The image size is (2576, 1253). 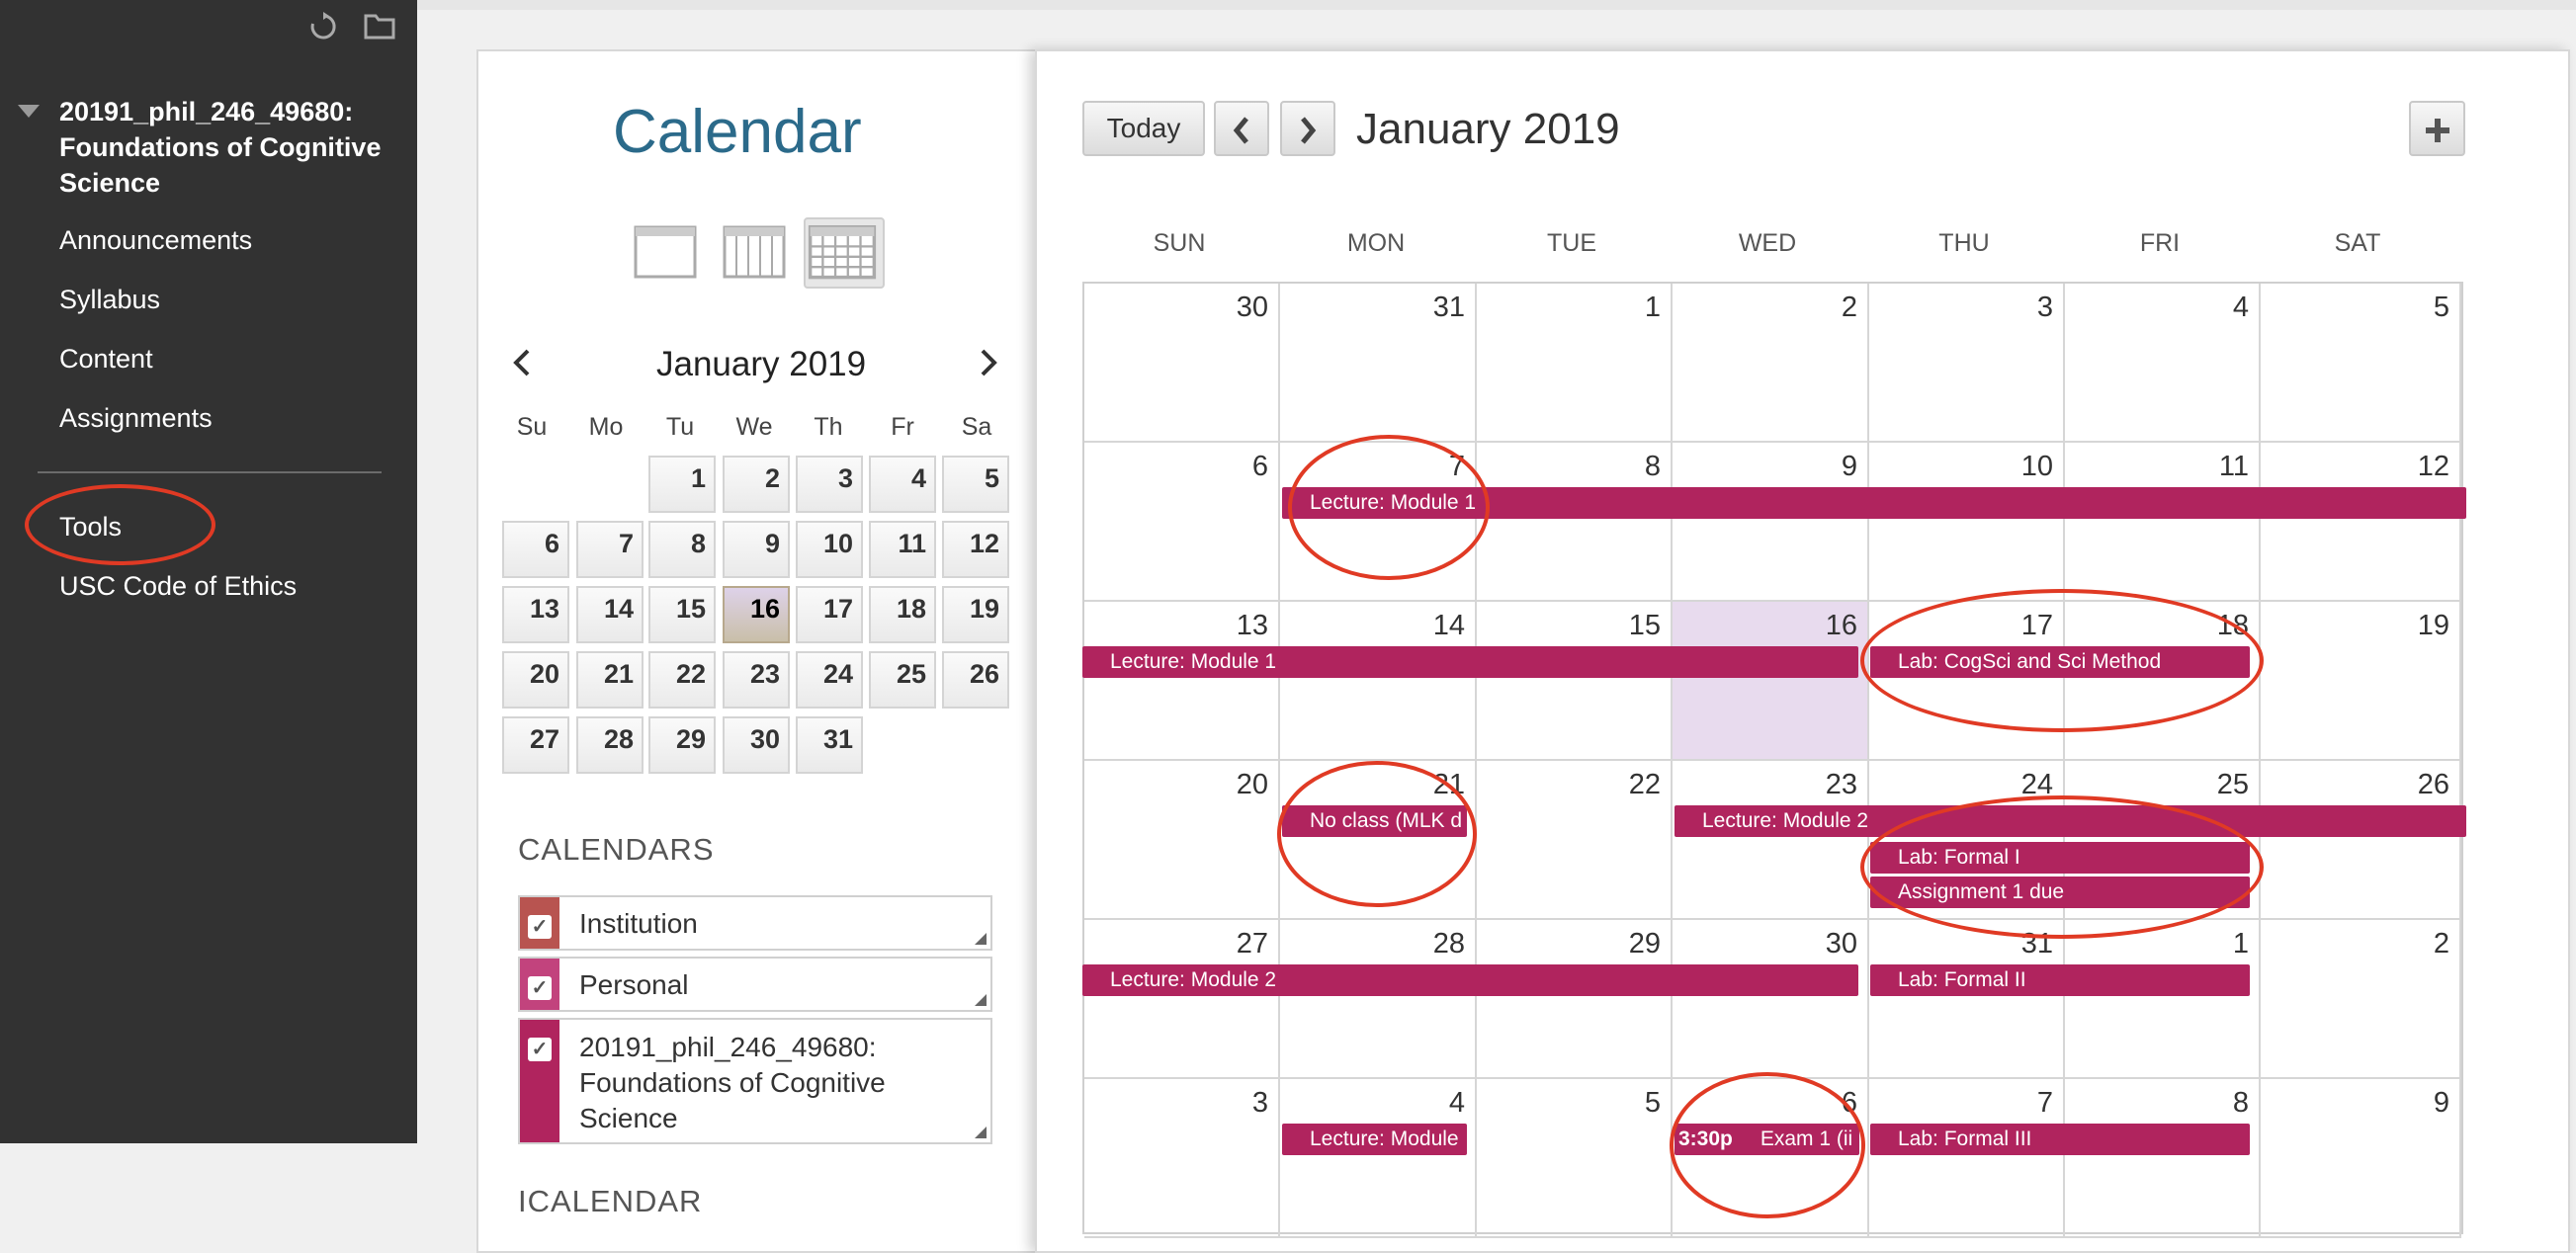 What do you see at coordinates (756, 745) in the screenshot?
I see `mini-calendar-day: 30` at bounding box center [756, 745].